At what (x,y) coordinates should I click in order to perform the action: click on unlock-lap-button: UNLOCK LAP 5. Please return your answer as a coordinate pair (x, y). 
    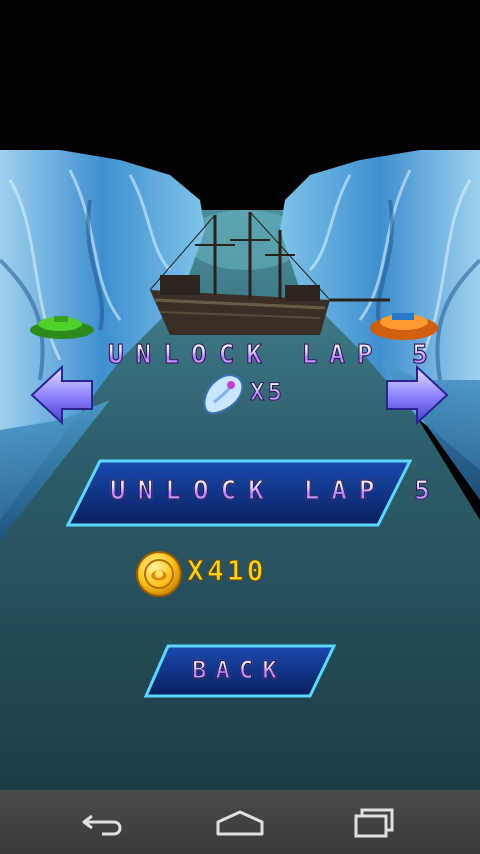
    Looking at the image, I should click on (248, 493).